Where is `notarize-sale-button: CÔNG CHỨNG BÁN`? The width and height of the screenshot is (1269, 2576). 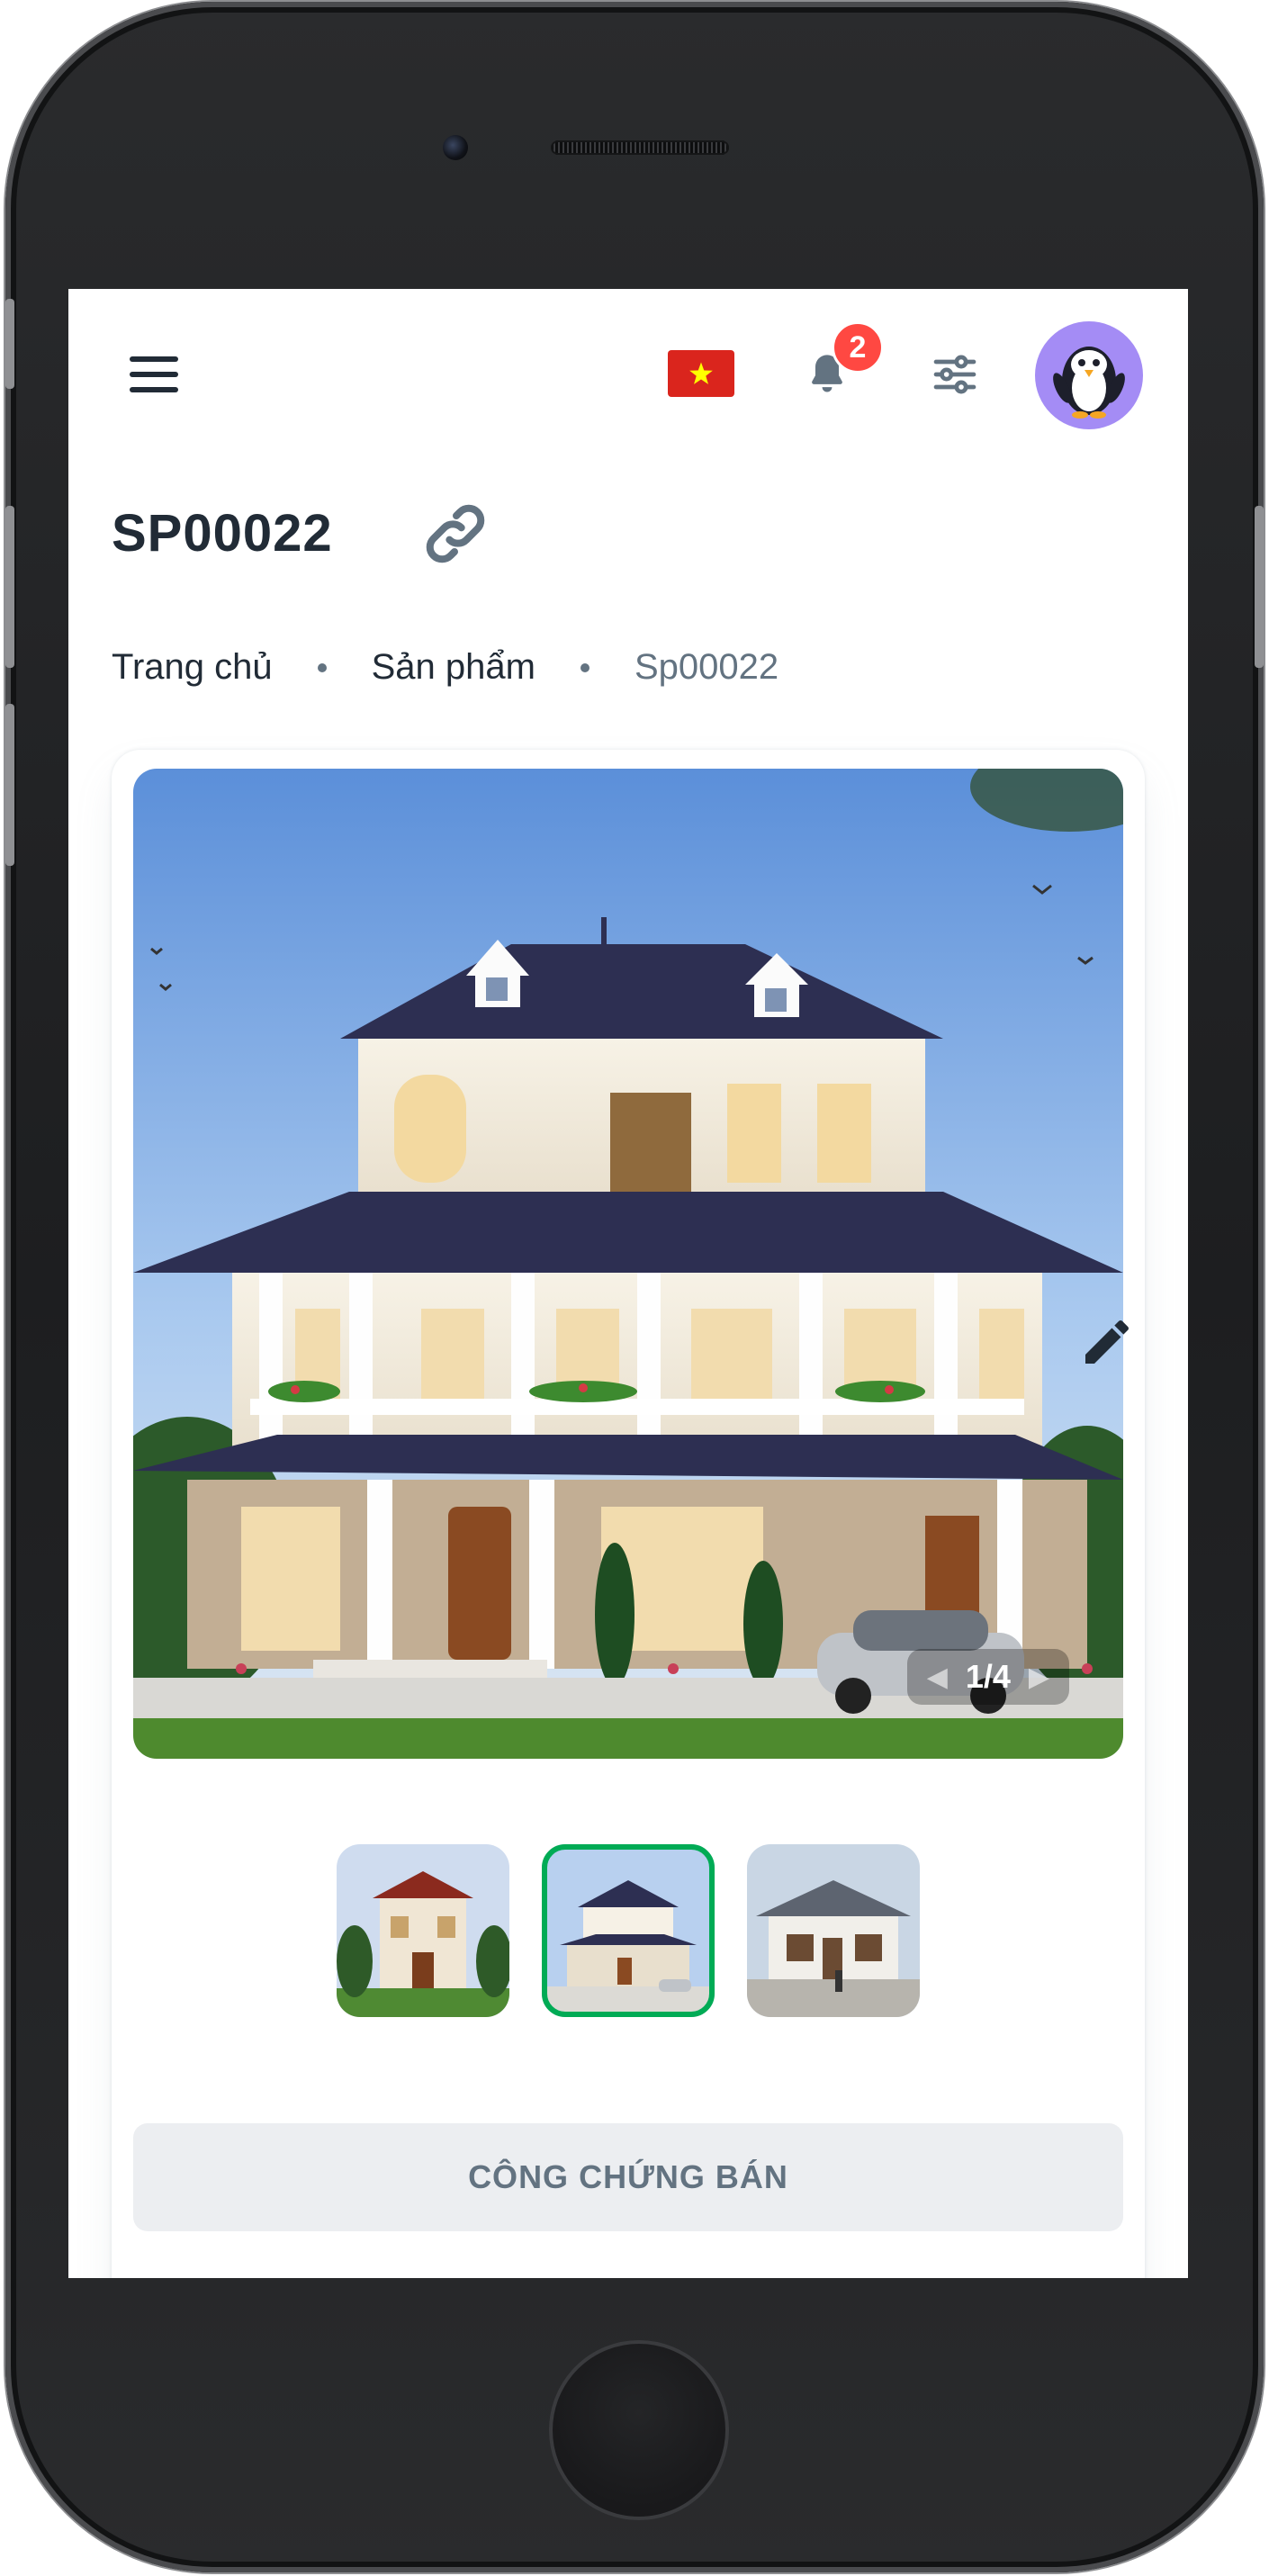
notarize-sale-button: CÔNG CHỨNG BÁN is located at coordinates (628, 2177).